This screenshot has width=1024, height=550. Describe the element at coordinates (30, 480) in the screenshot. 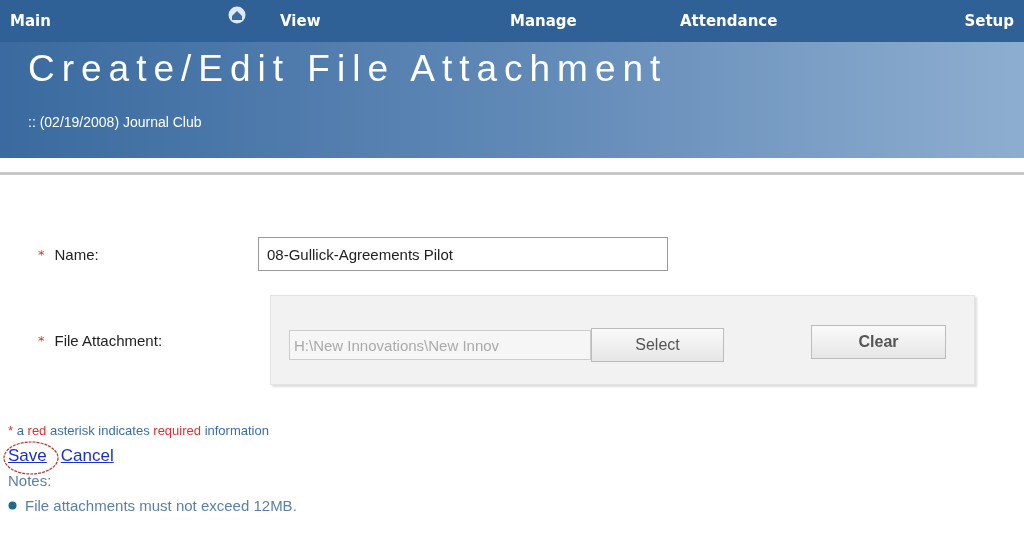

I see `notes-title: Notes:` at that location.